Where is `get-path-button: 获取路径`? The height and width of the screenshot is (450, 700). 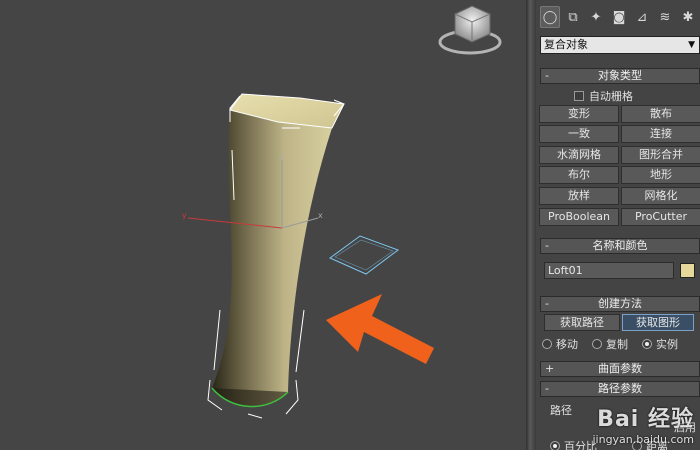
get-path-button: 获取路径 is located at coordinates (582, 322).